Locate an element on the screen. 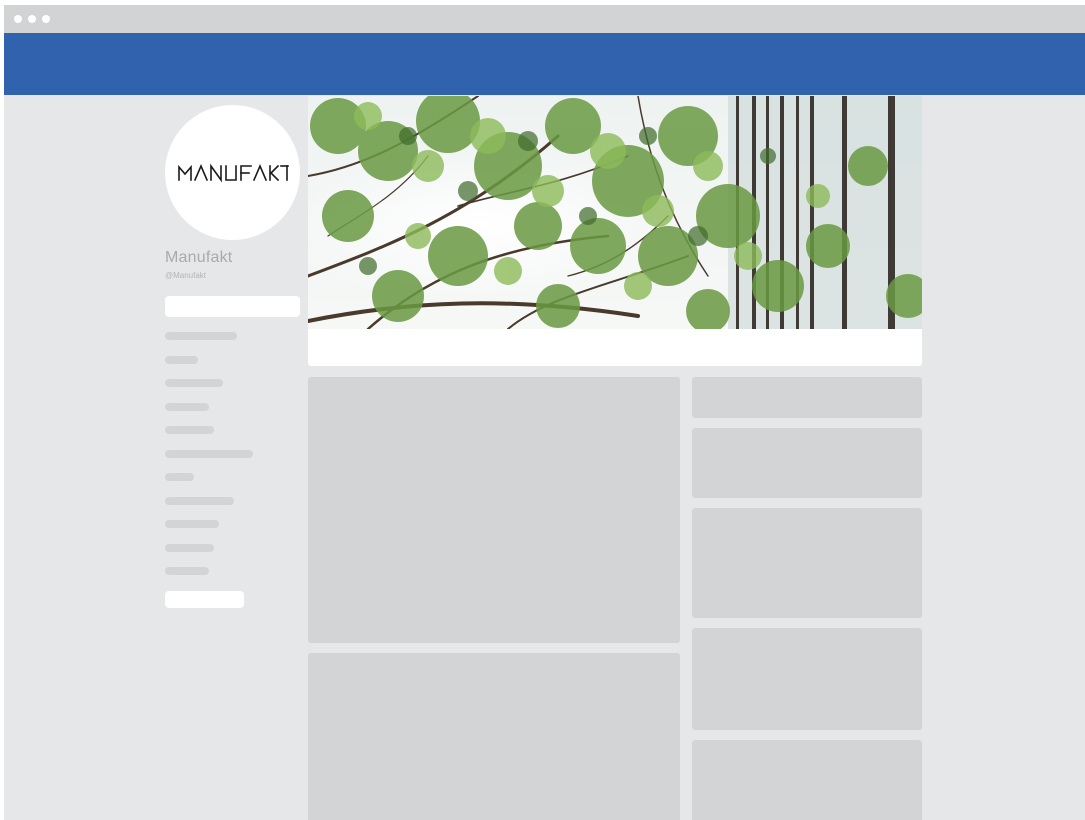 The image size is (1085, 820). brand-logo is located at coordinates (233, 173).